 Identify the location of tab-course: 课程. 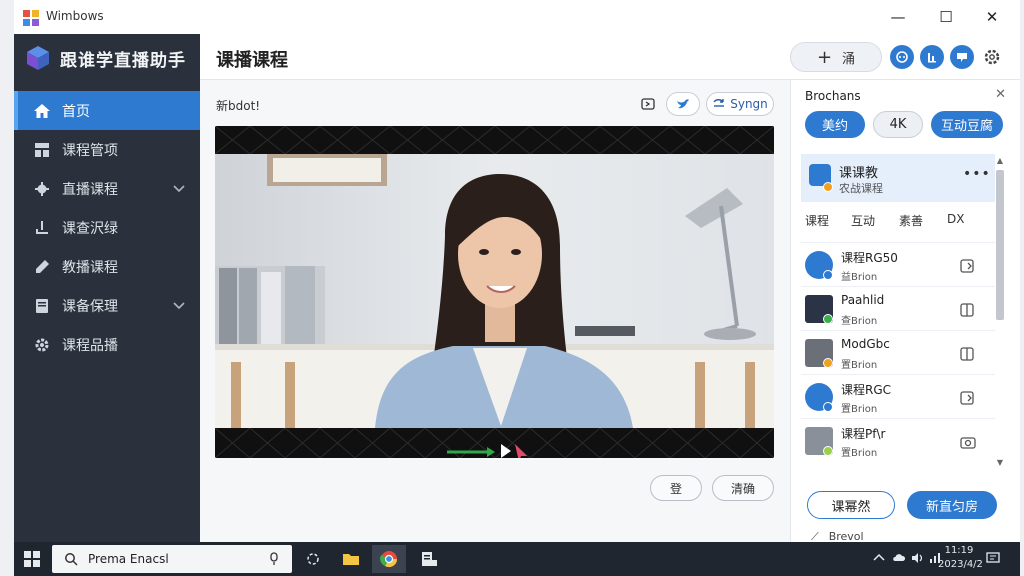
(817, 220).